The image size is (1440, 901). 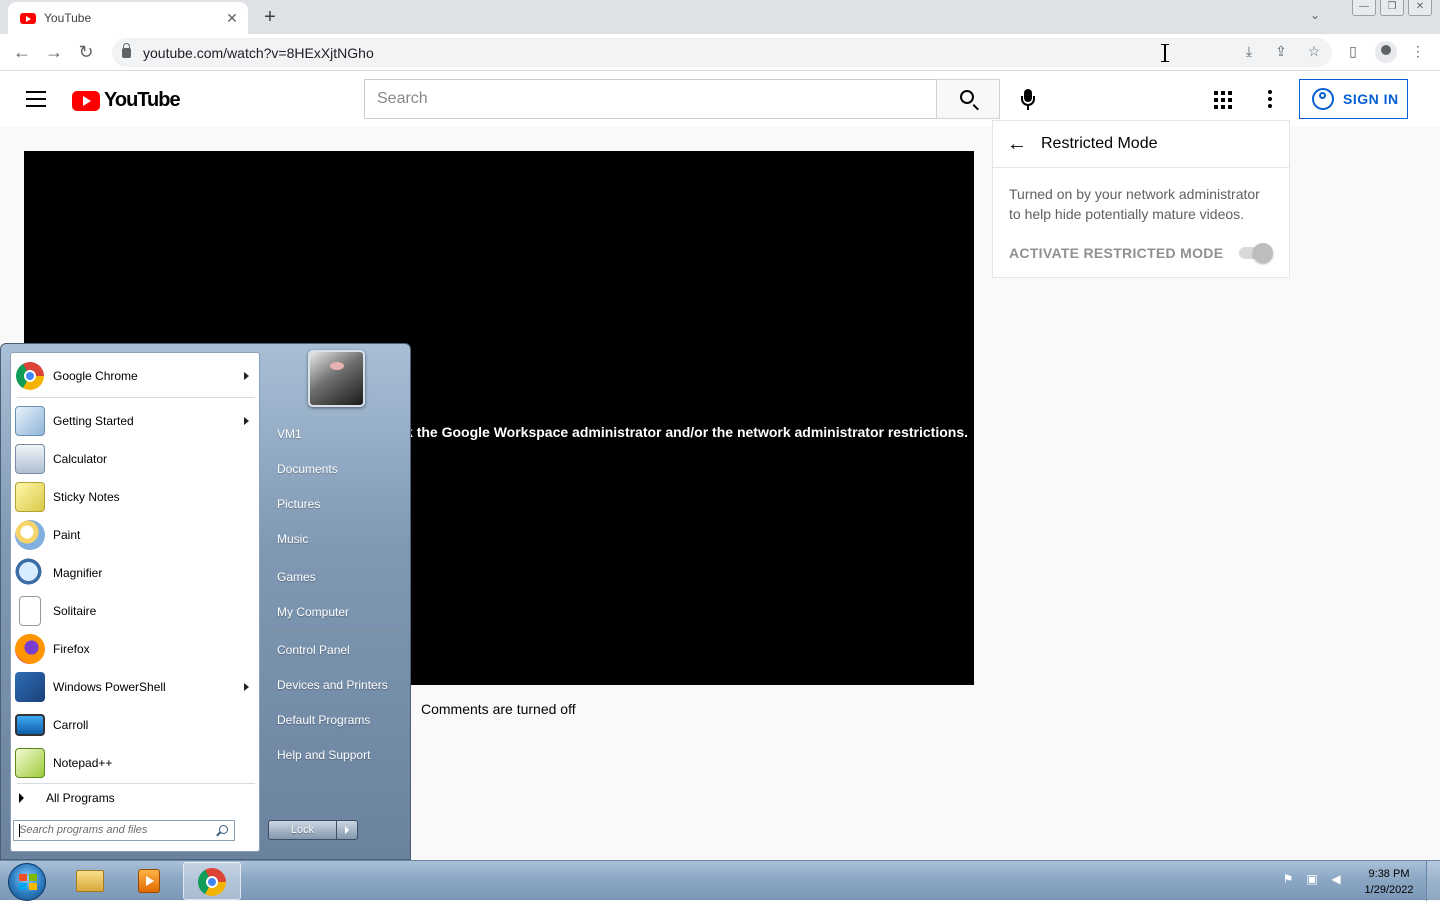 I want to click on start-item-label: Solitaire, so click(x=75, y=611).